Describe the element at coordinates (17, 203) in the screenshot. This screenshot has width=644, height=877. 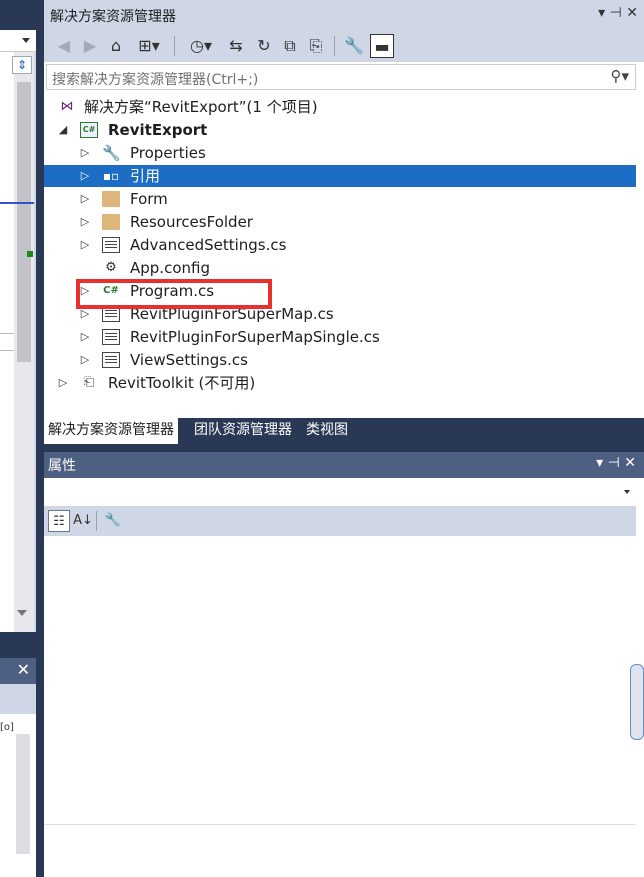
I see `caret-line-marker` at that location.